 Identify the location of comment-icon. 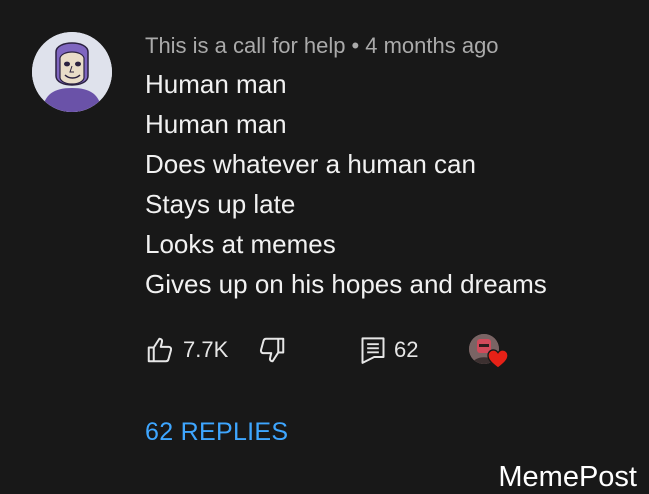
(373, 350).